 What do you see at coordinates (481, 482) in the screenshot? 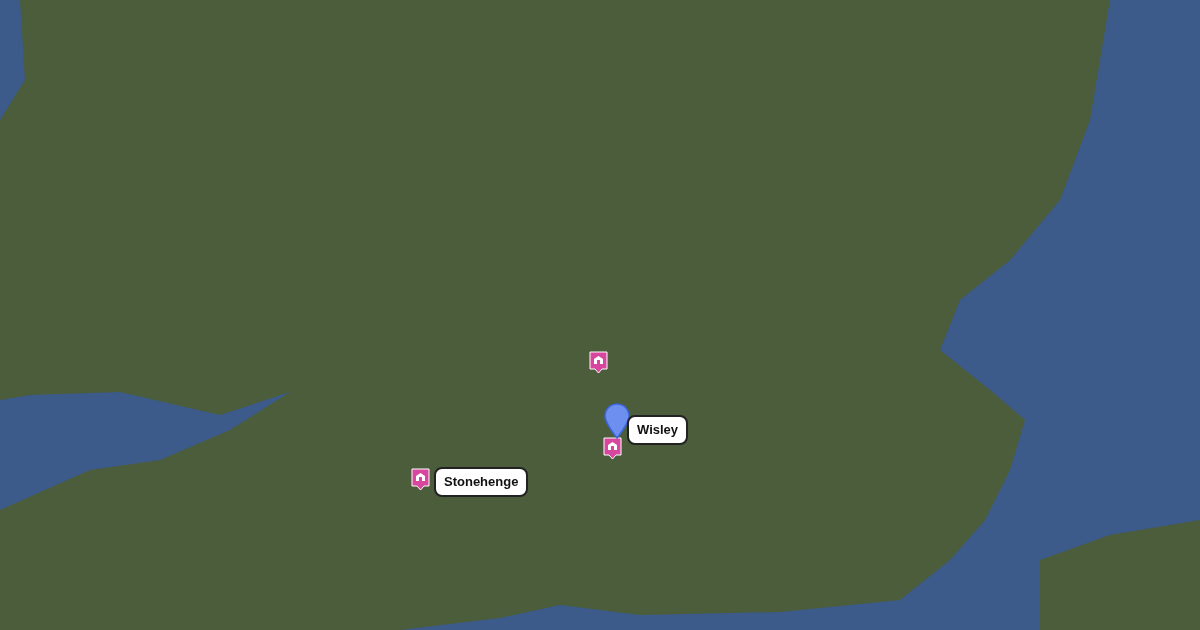
I see `place-label: Stonehenge` at bounding box center [481, 482].